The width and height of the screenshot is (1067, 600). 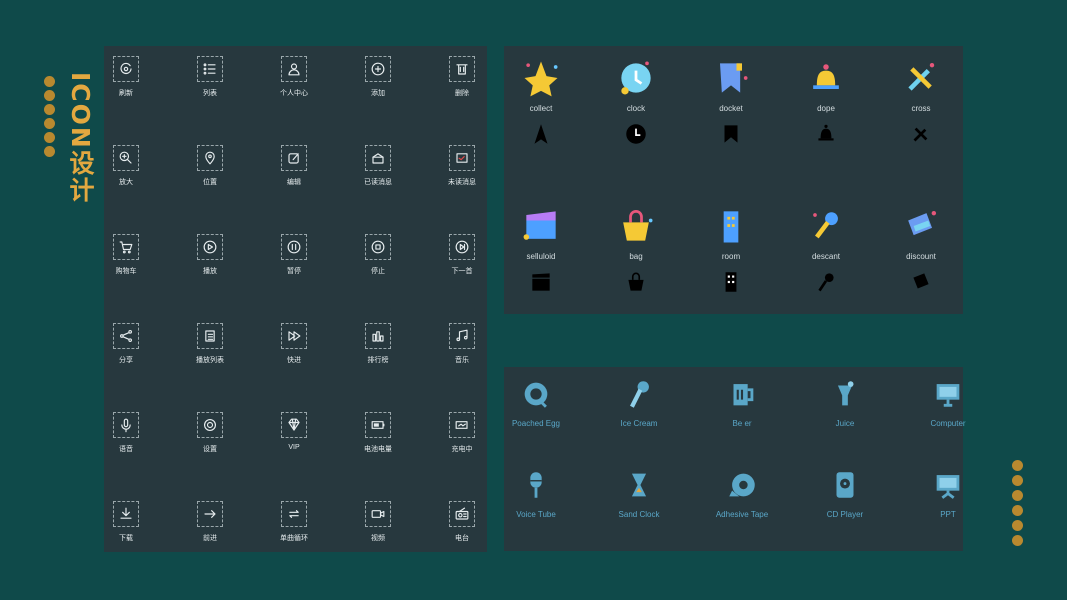 I want to click on bell-icon, so click(x=826, y=78).